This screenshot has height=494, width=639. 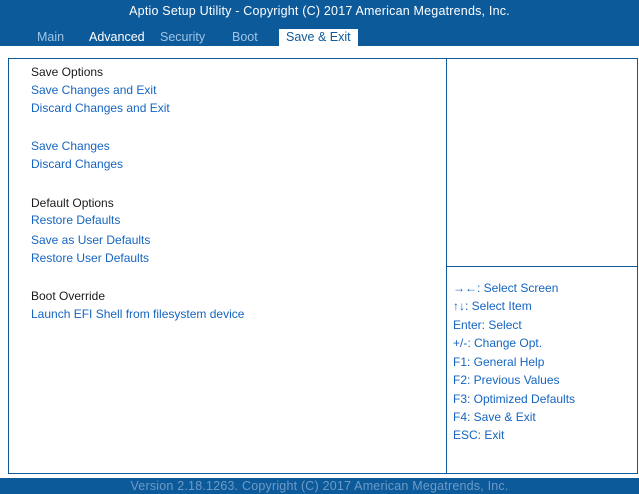 What do you see at coordinates (479, 435) in the screenshot?
I see `help-esc-exit: ESC: Exit` at bounding box center [479, 435].